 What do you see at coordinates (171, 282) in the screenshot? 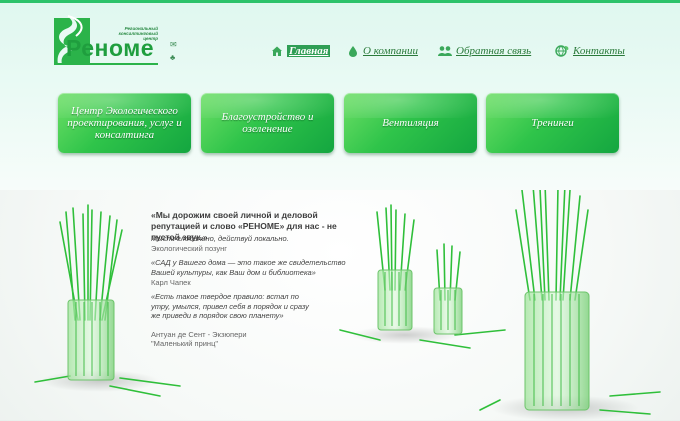
I see `quote-2-author: Карл Чапек` at bounding box center [171, 282].